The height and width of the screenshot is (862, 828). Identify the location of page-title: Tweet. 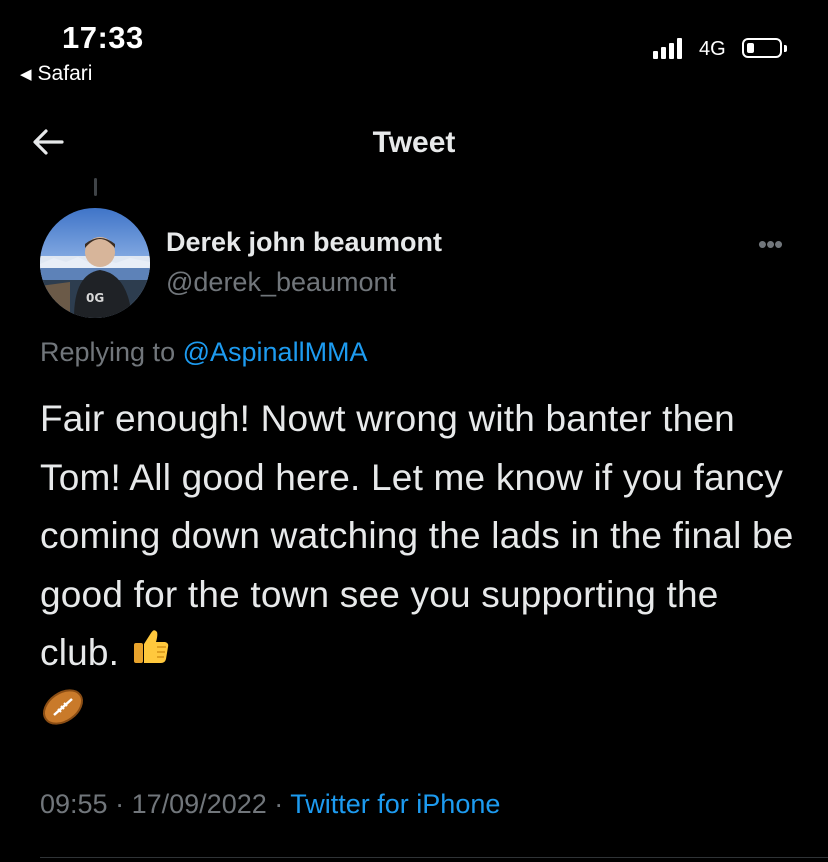
(414, 142).